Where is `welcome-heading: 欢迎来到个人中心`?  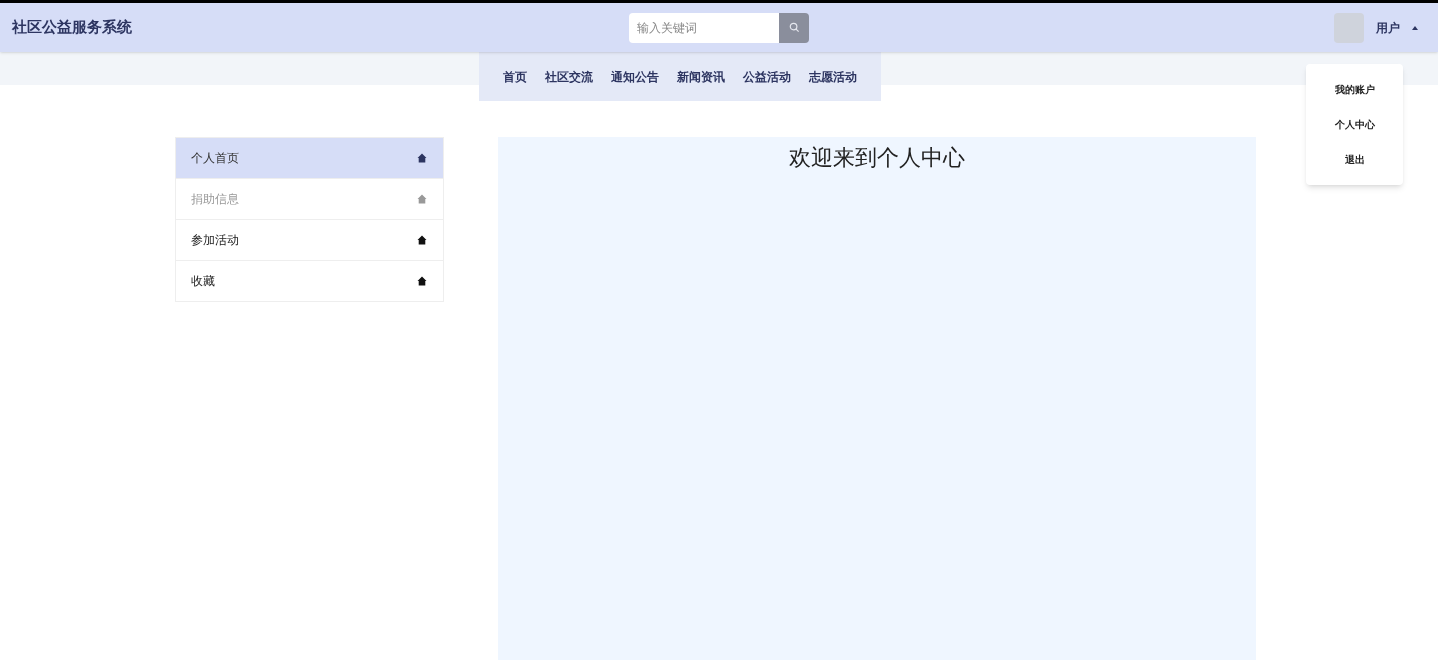 welcome-heading: 欢迎来到个人中心 is located at coordinates (877, 157).